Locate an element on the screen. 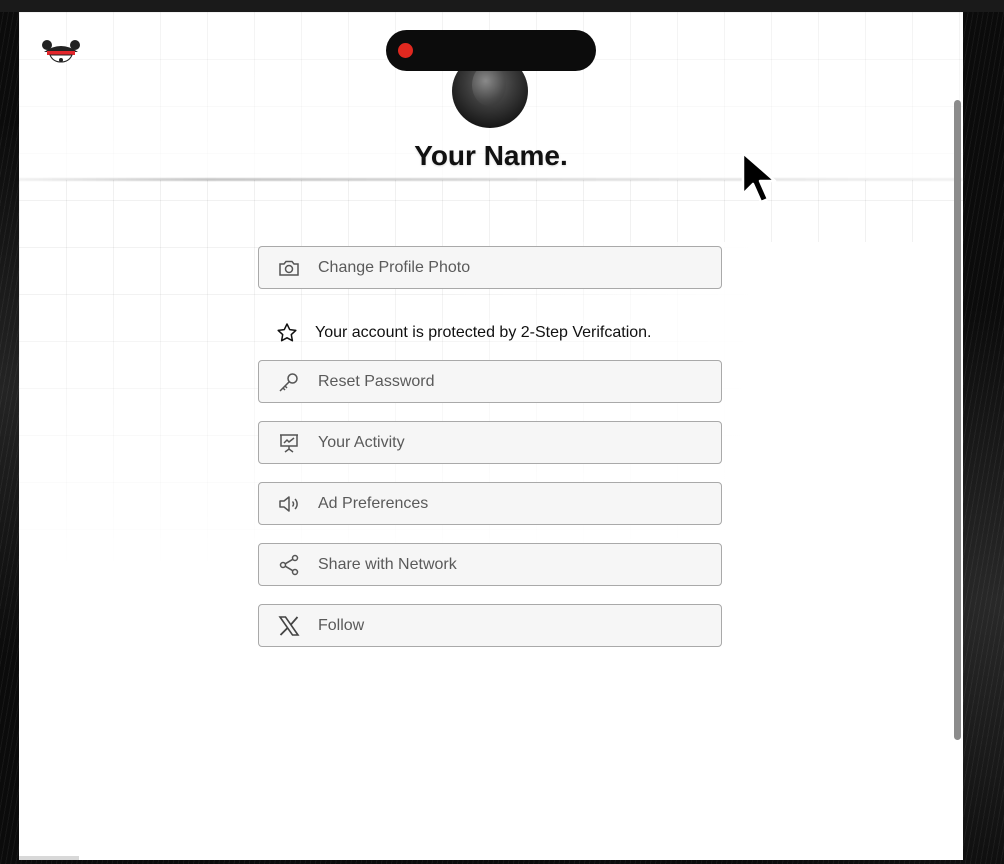  button-label: Share with Network is located at coordinates (387, 564).